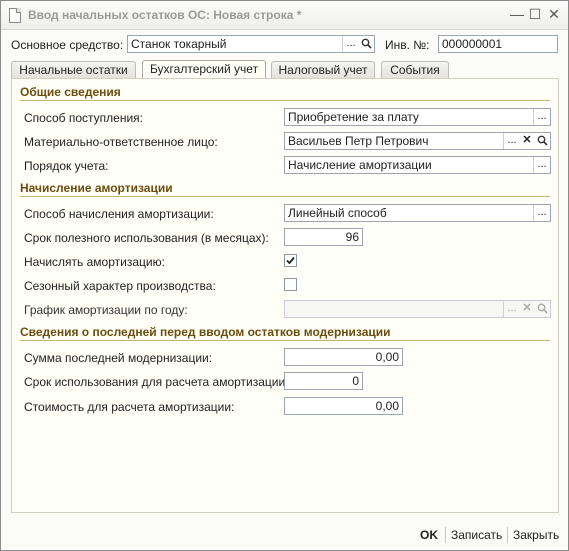 Image resolution: width=569 pixels, height=551 pixels. Describe the element at coordinates (121, 142) in the screenshot. I see `responsible-label: Материально-ответственное лицо:` at that location.